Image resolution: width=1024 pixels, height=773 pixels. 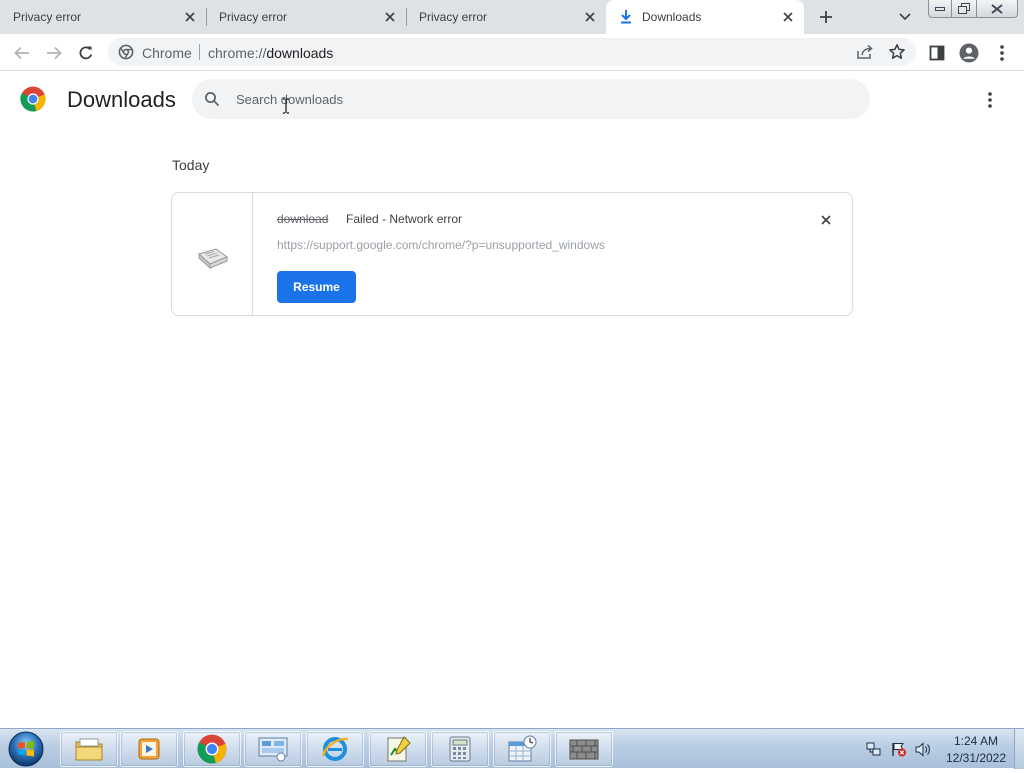 I want to click on taskbar-scheduler, so click(x=522, y=749).